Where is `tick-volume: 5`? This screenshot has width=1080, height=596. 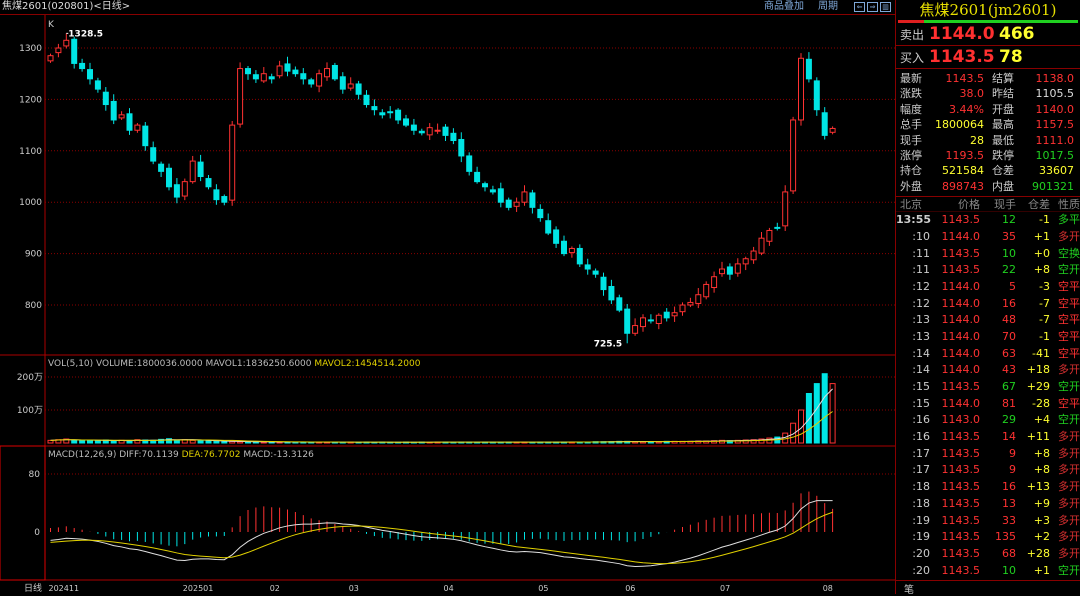
tick-volume: 5 is located at coordinates (1012, 286).